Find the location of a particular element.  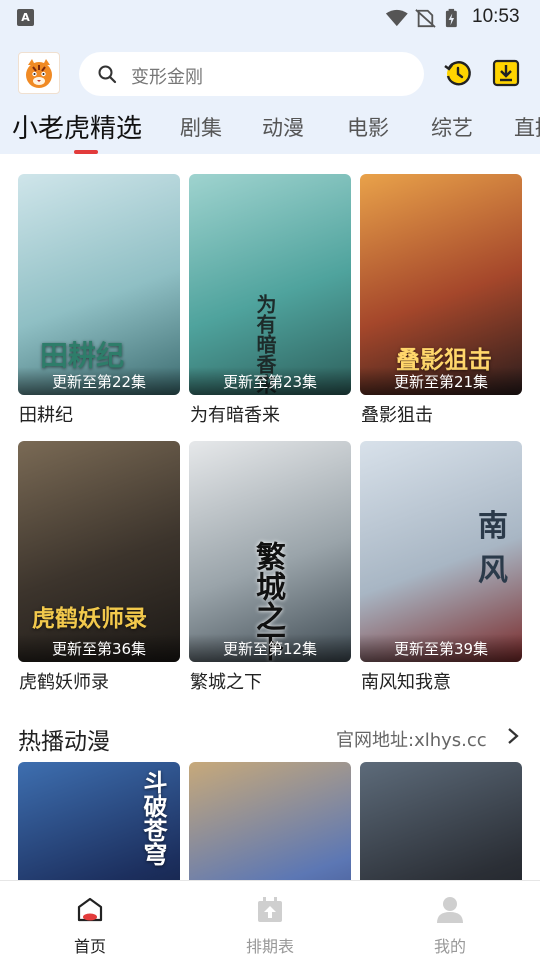

bottom-navigation: 首页 排期表 我的 is located at coordinates (270, 920).